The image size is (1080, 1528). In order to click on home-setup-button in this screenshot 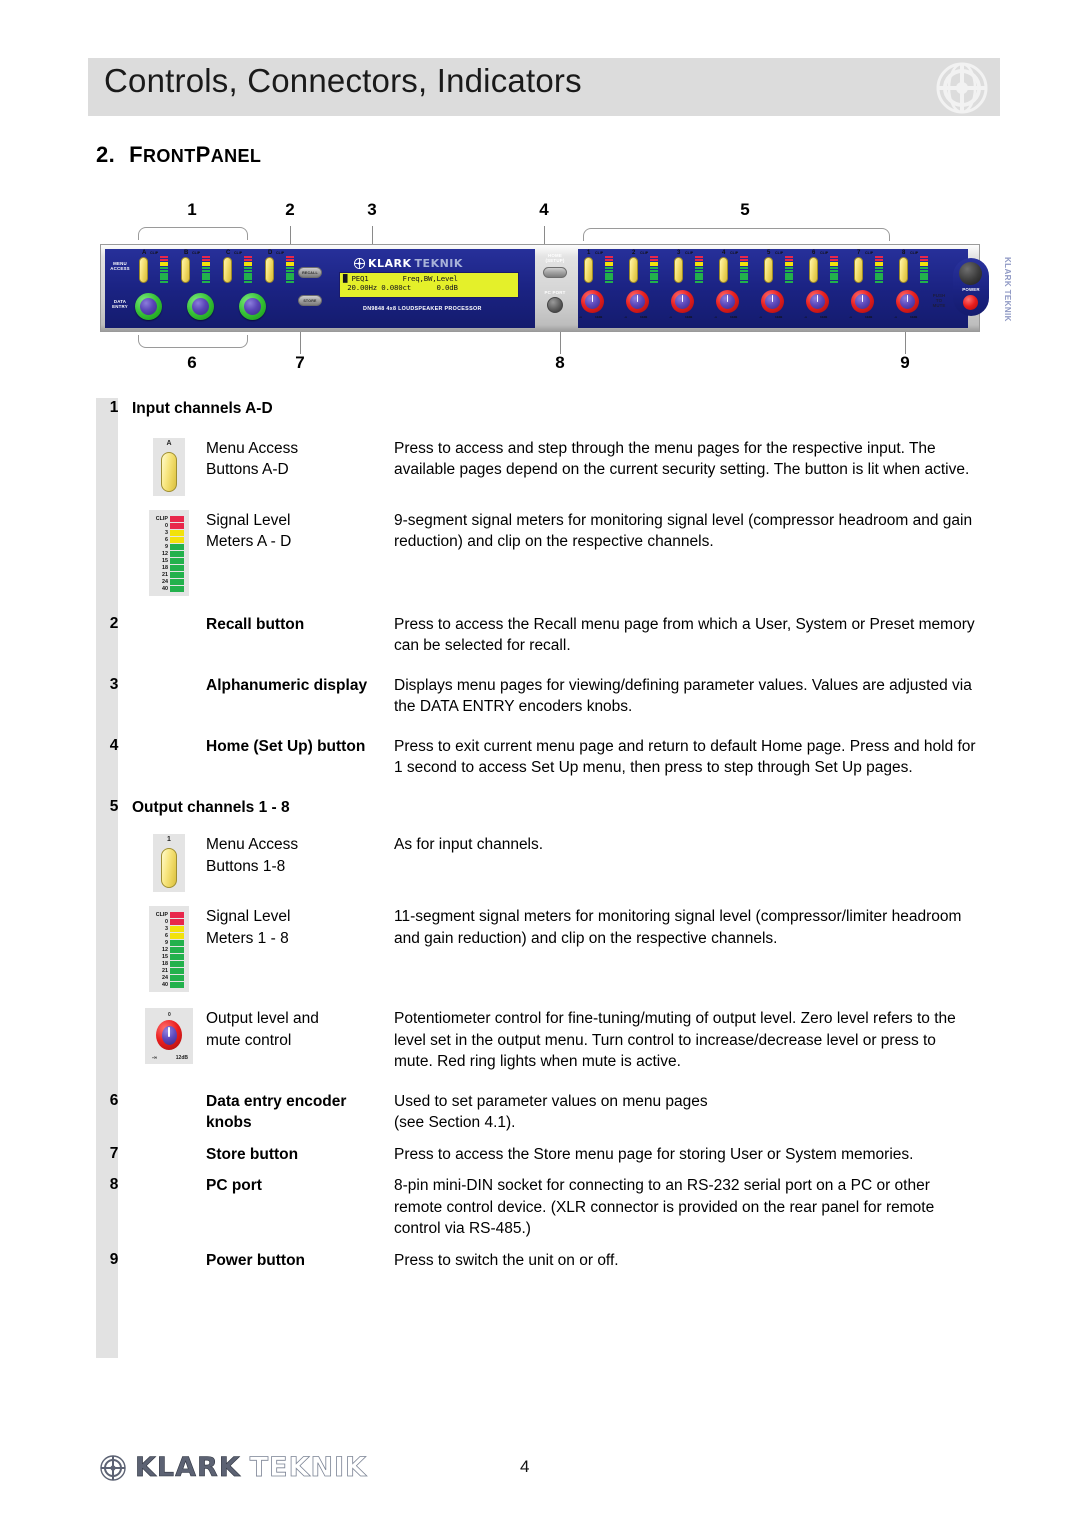, I will do `click(555, 272)`.